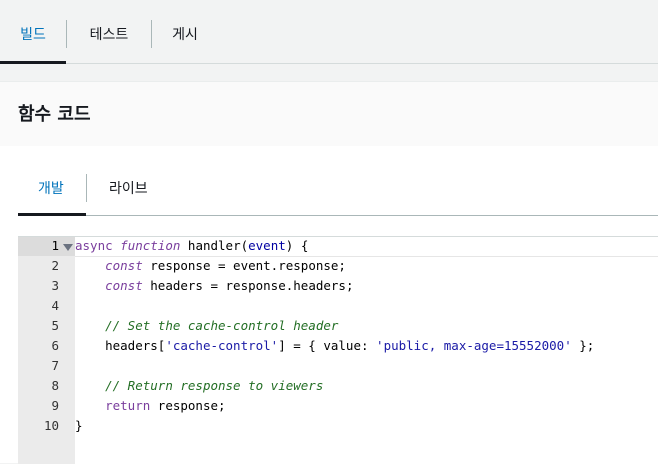 Image resolution: width=658 pixels, height=464 pixels. Describe the element at coordinates (55, 325) in the screenshot. I see `line-number: 5` at that location.